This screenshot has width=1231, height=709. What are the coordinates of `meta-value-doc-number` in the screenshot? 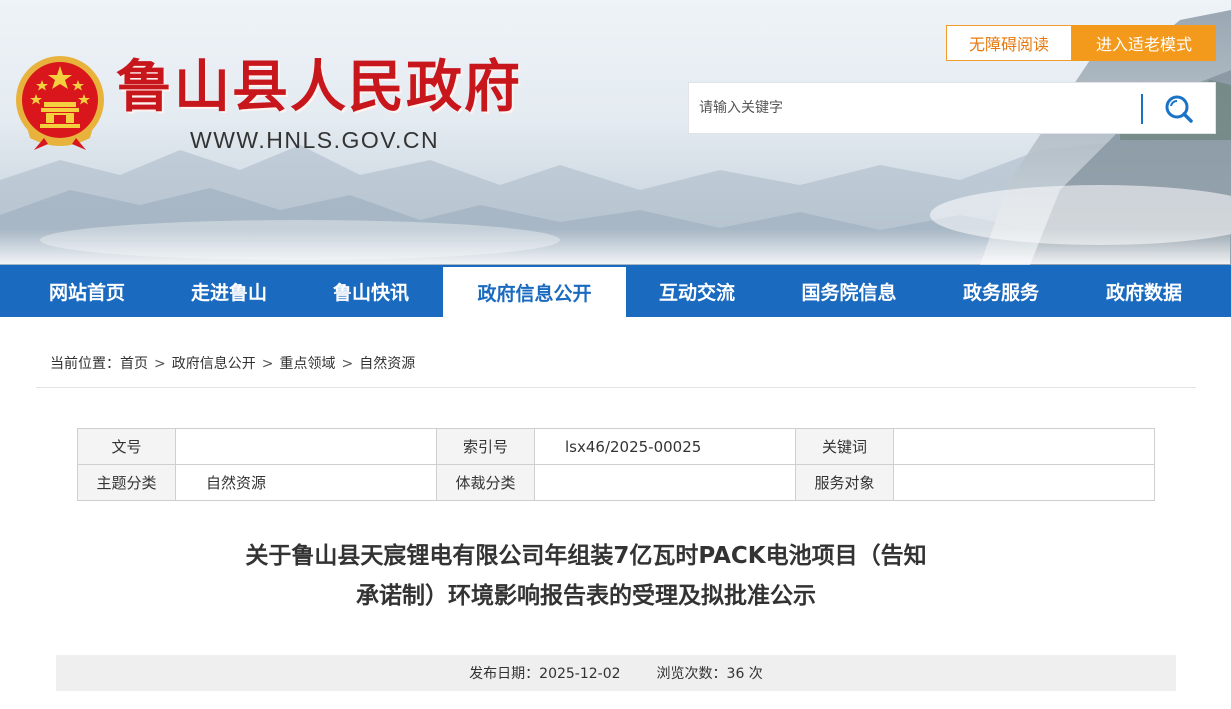 It's located at (306, 446).